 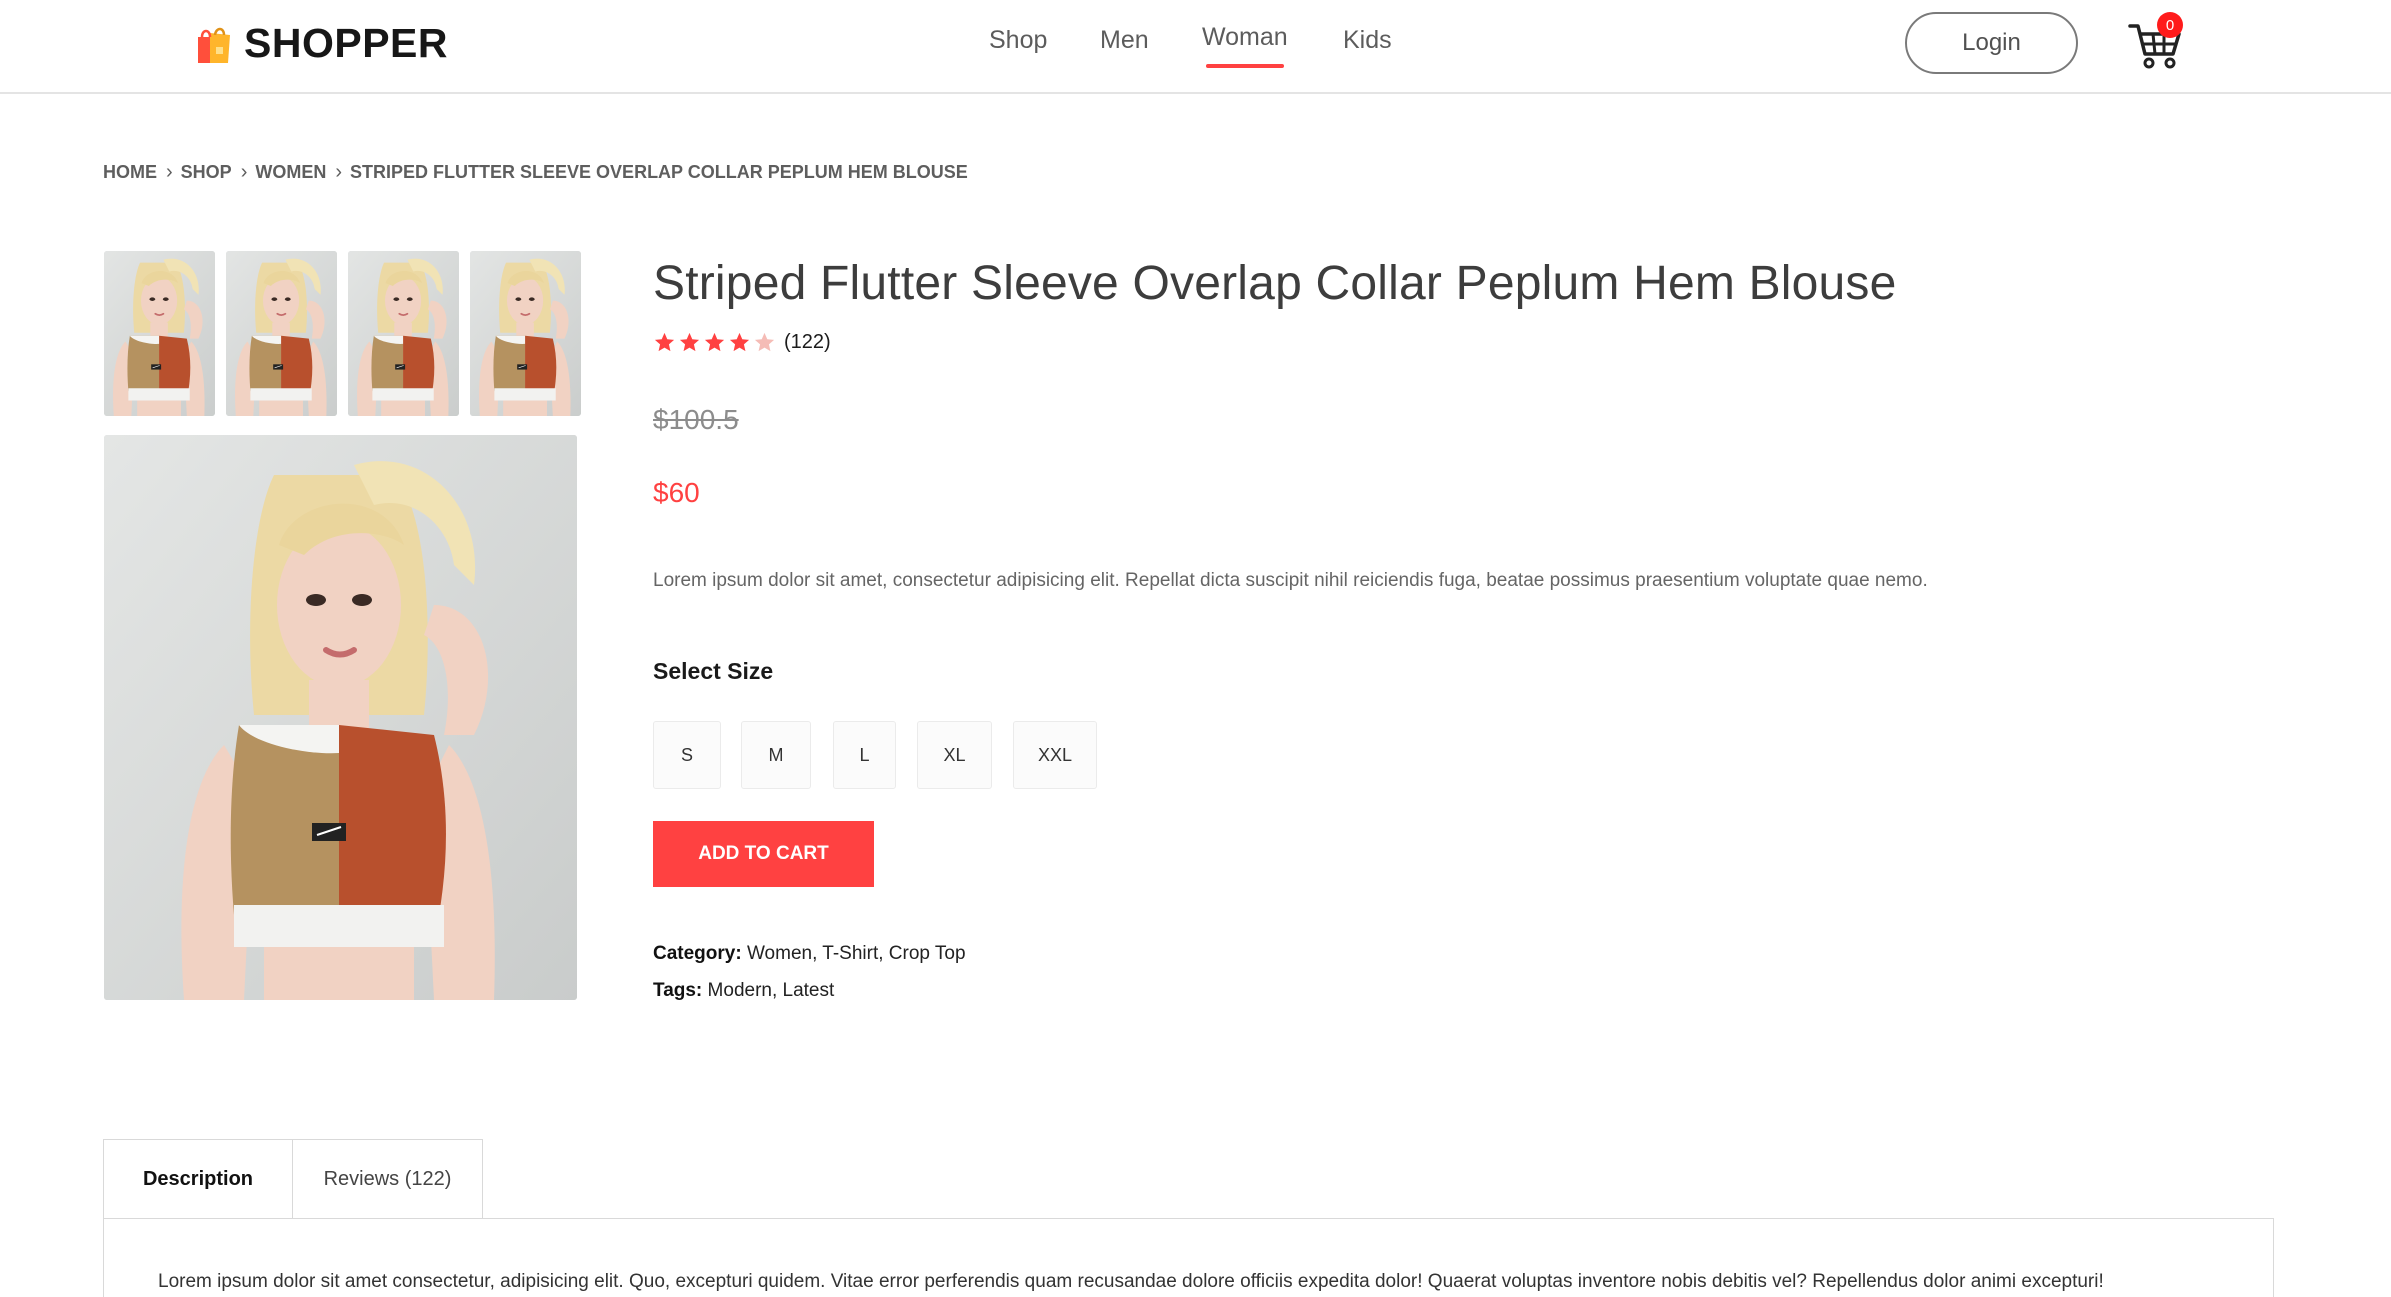 I want to click on nav-woman: Woman, so click(x=1245, y=45).